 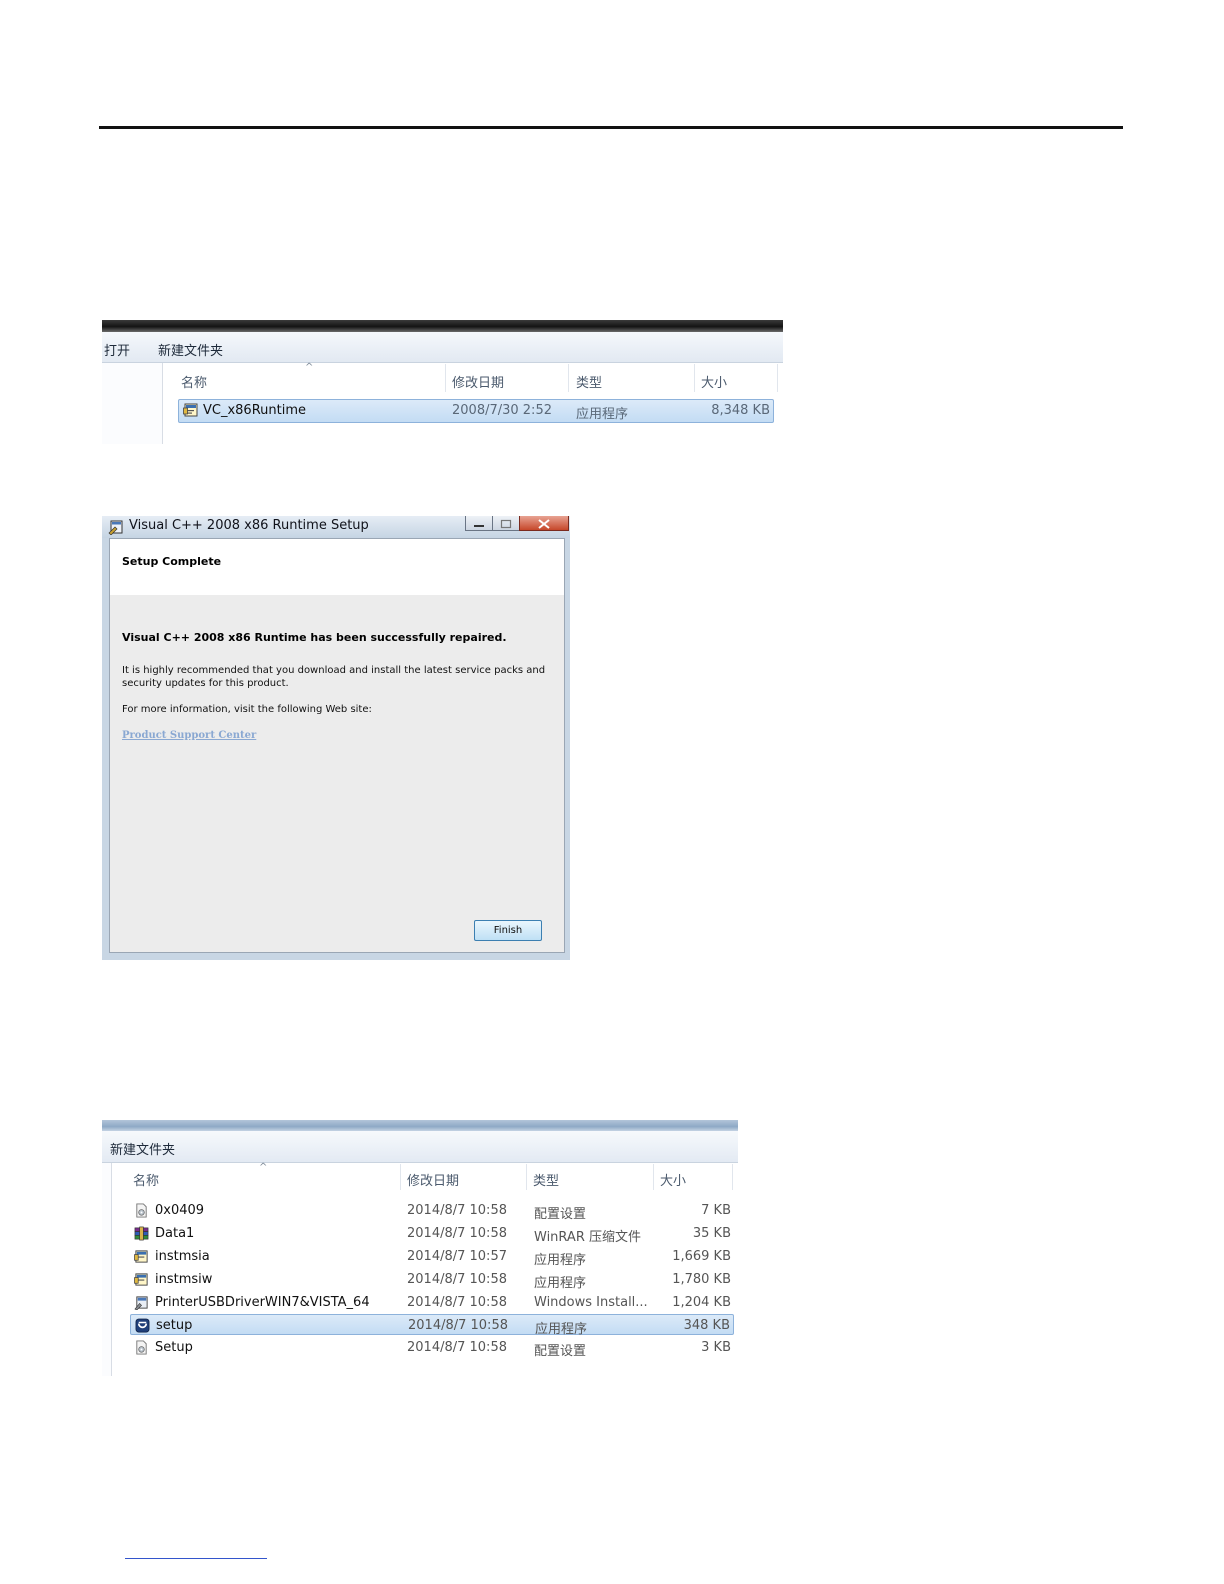 What do you see at coordinates (711, 1233) in the screenshot?
I see `file-size: 35 KB` at bounding box center [711, 1233].